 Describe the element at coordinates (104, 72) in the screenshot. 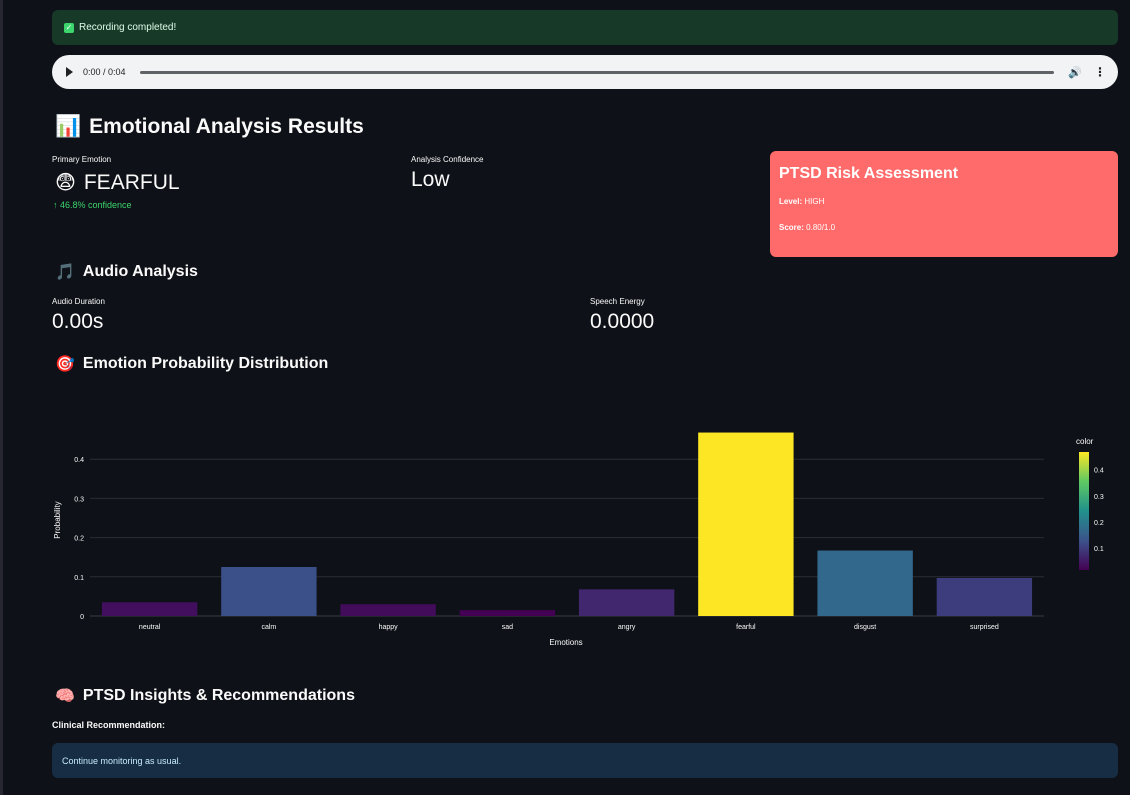

I see `audio-time: 0:00 / 0:04` at that location.